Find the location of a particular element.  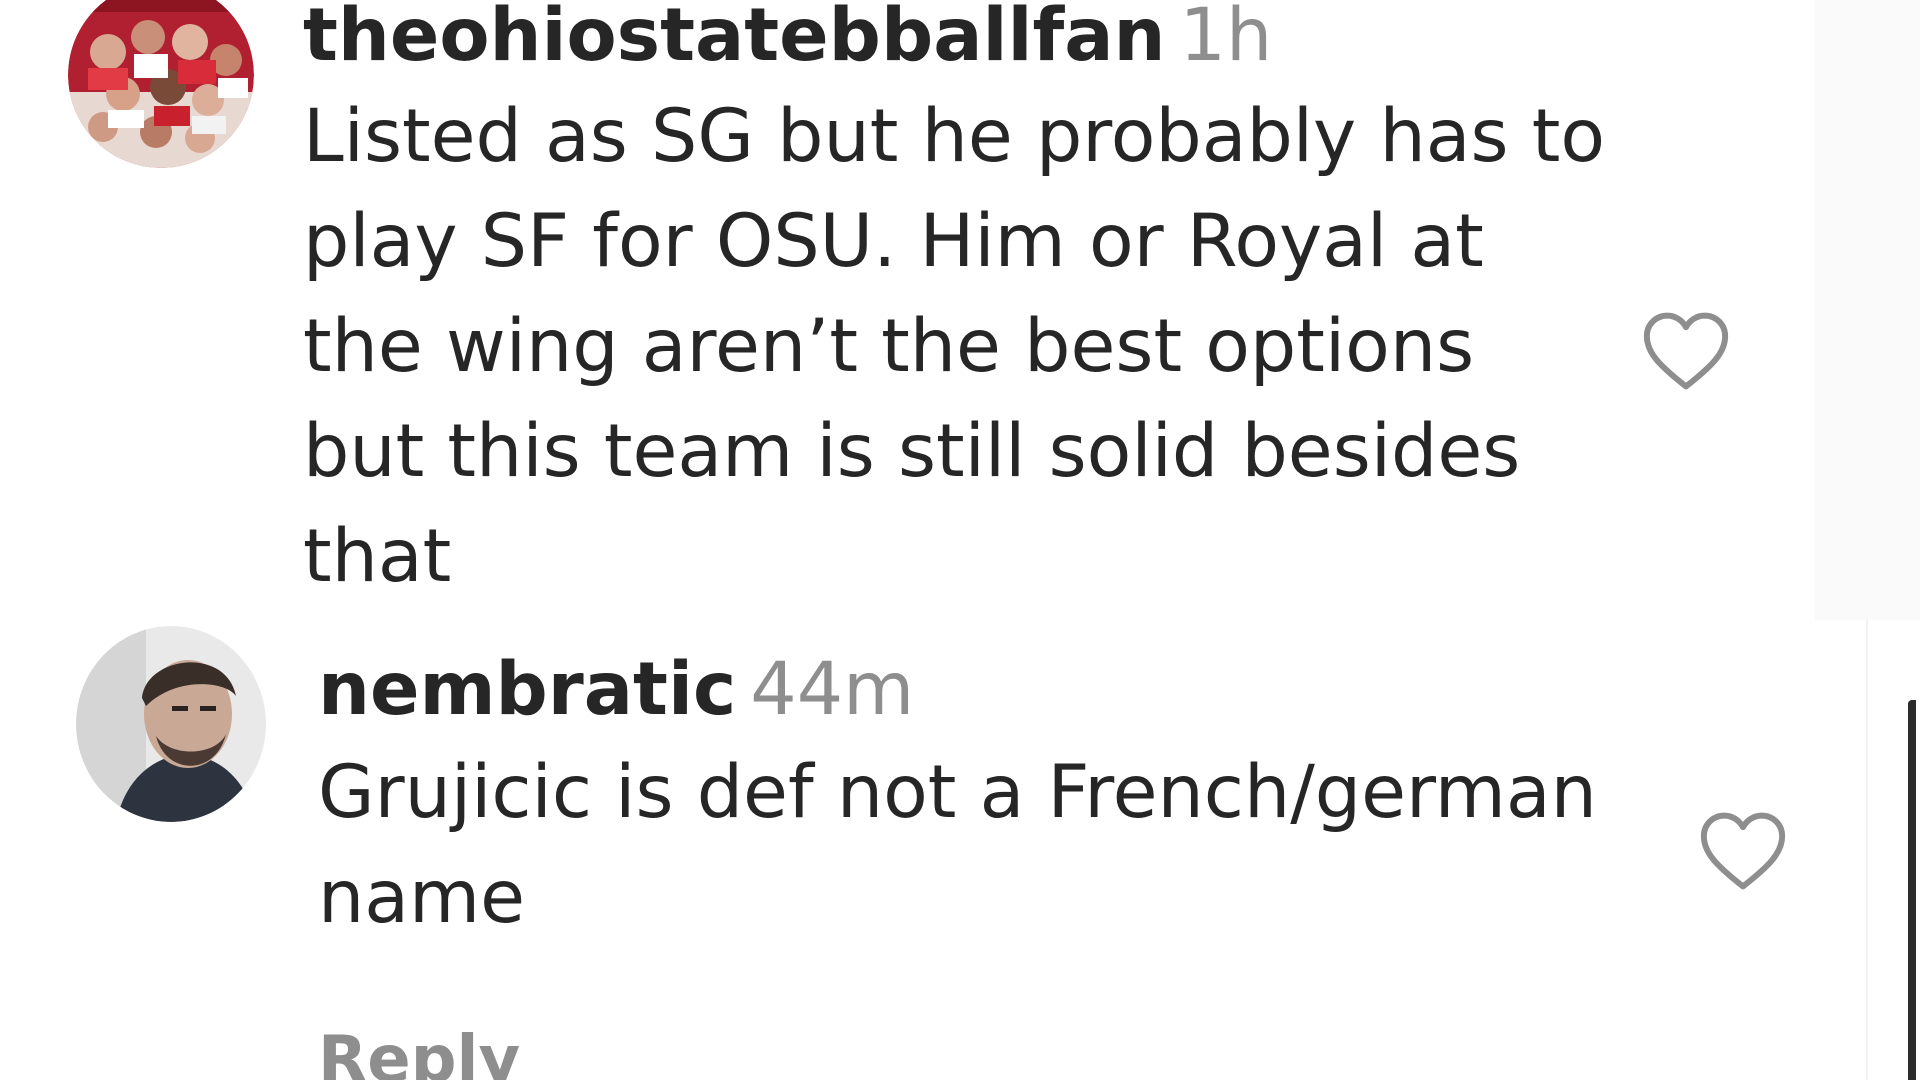

scrollbar-thumb is located at coordinates (1912, 890).